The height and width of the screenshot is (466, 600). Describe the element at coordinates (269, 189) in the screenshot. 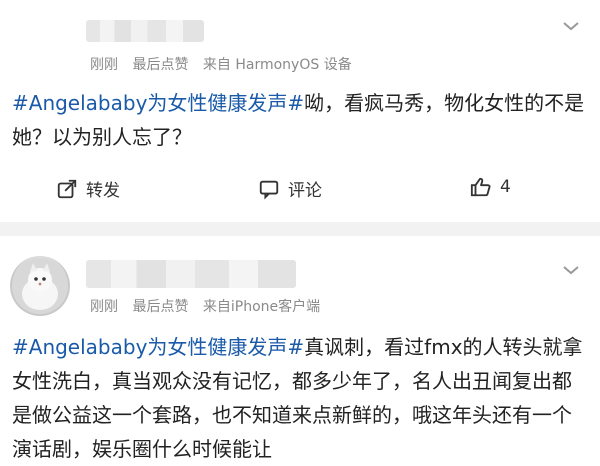

I see `comment-icon` at that location.